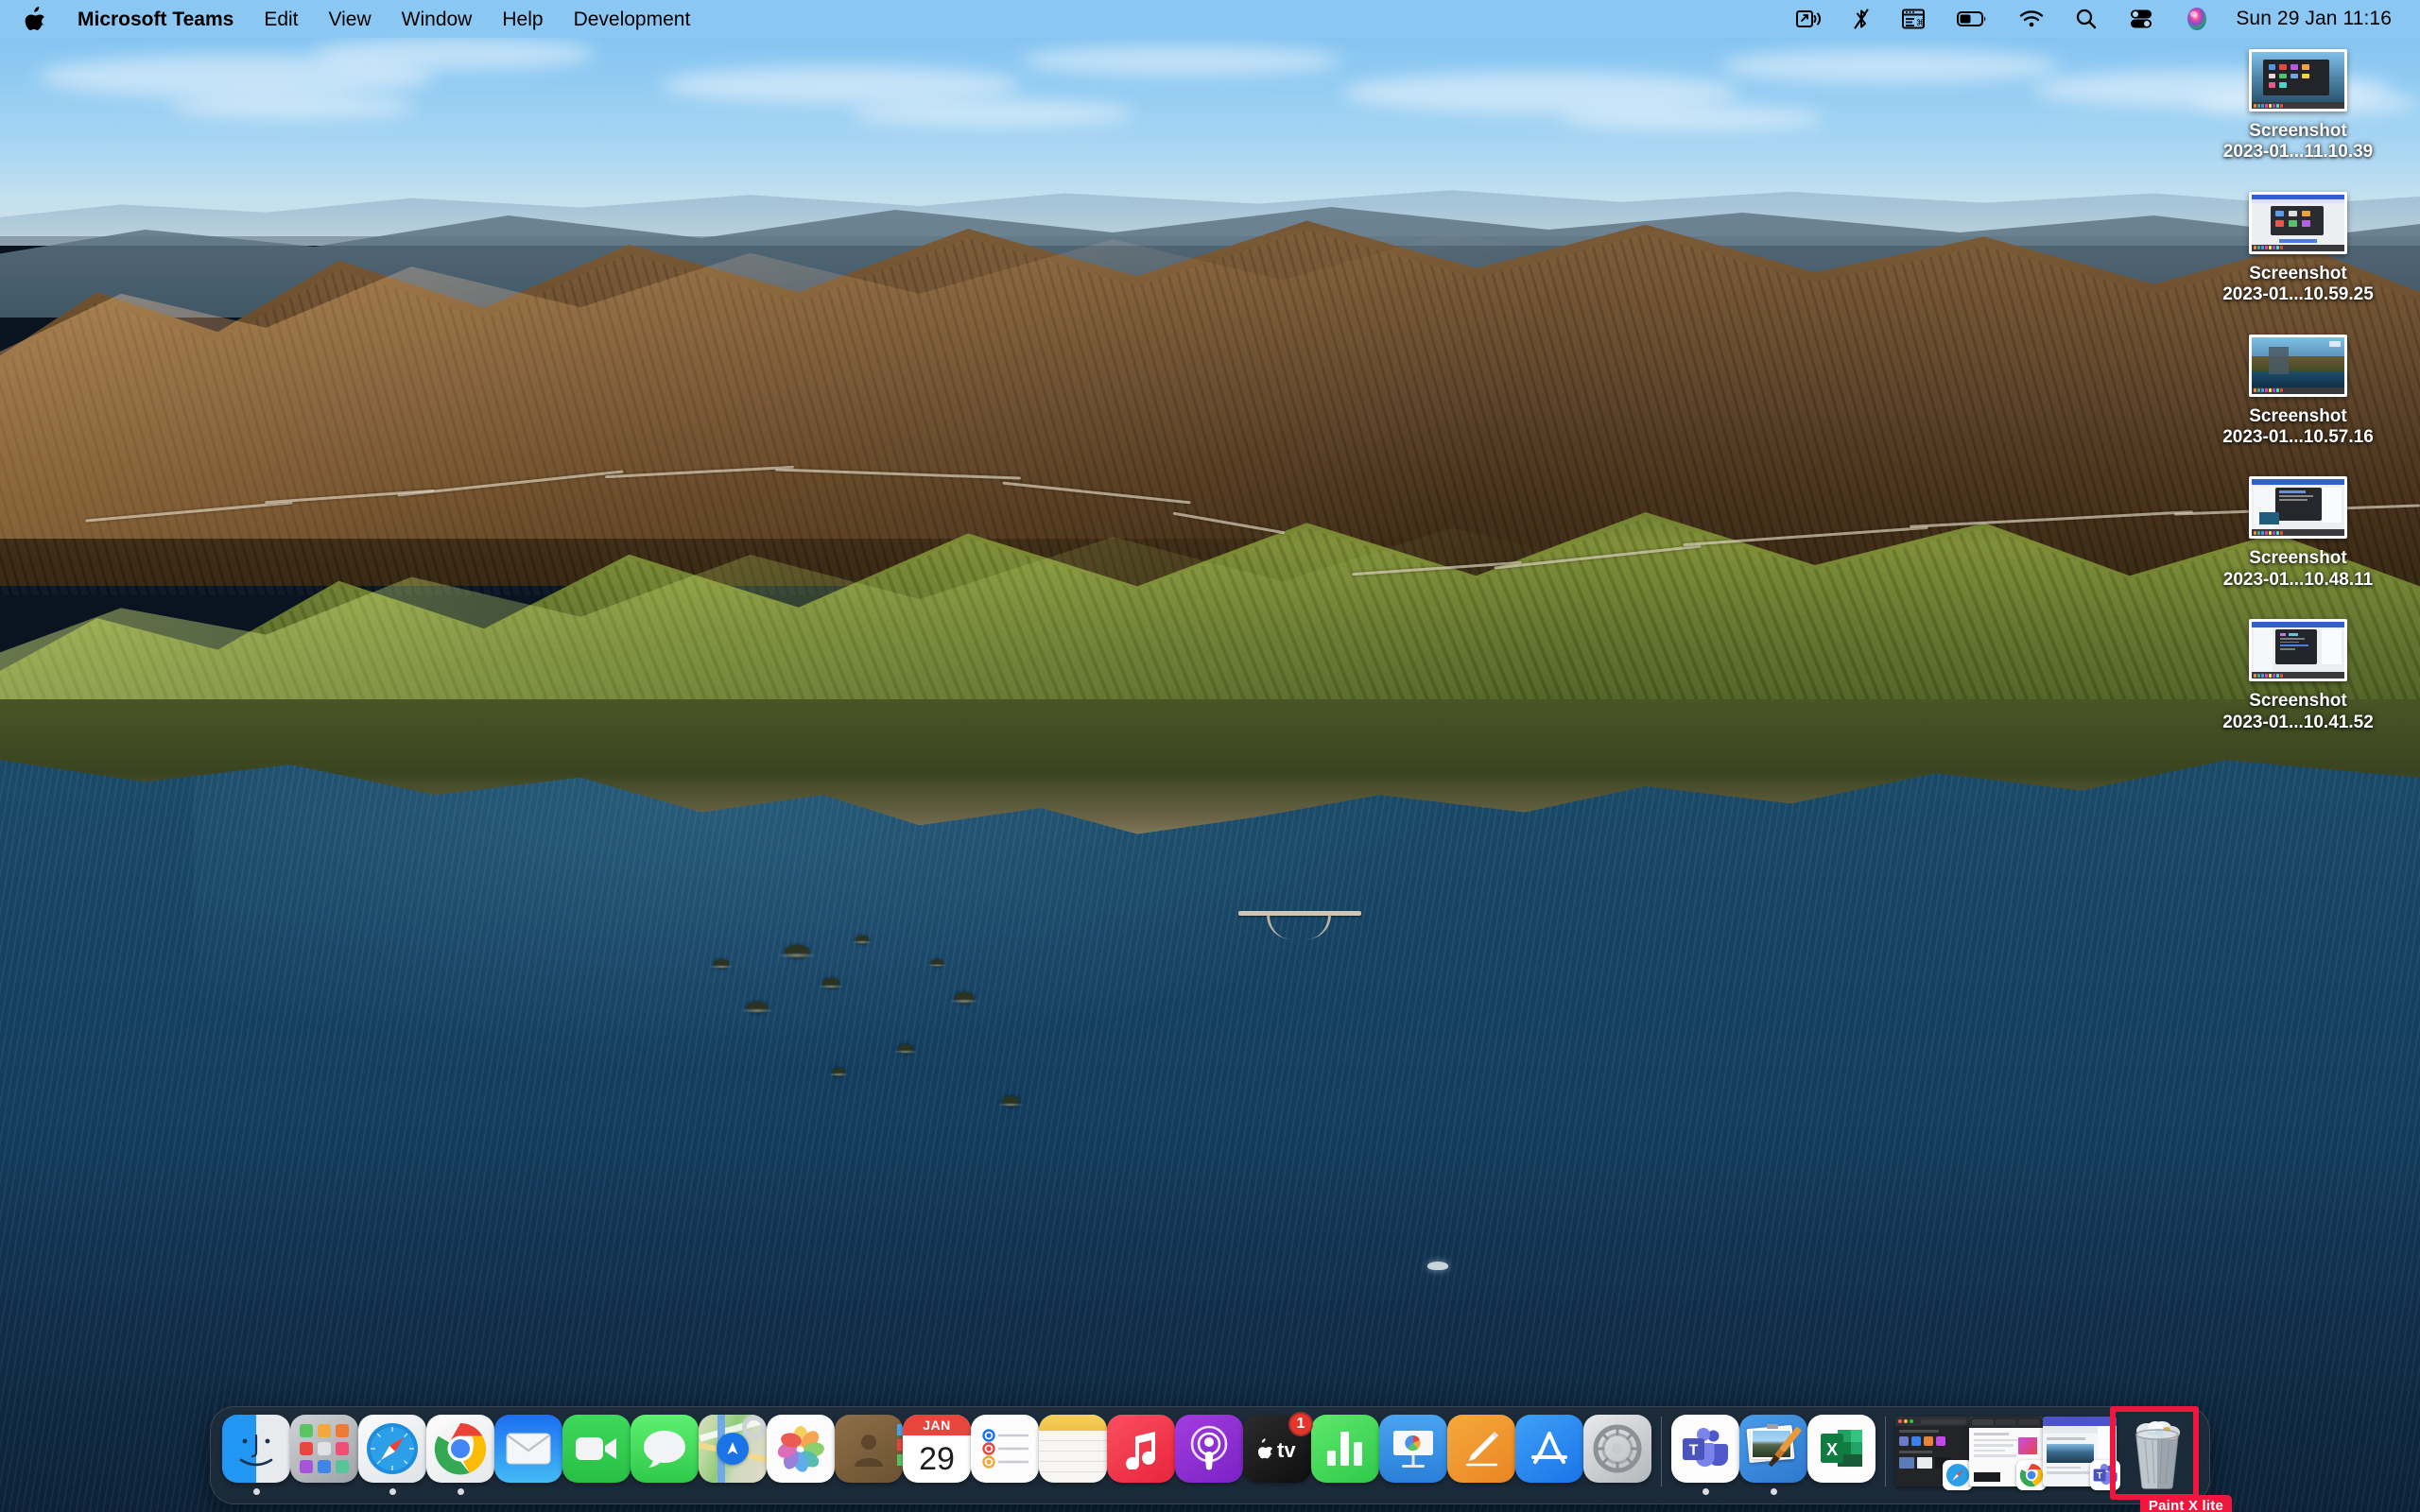 Image resolution: width=2420 pixels, height=1512 pixels. I want to click on dock-item-microsoft-excel: X, so click(1841, 1458).